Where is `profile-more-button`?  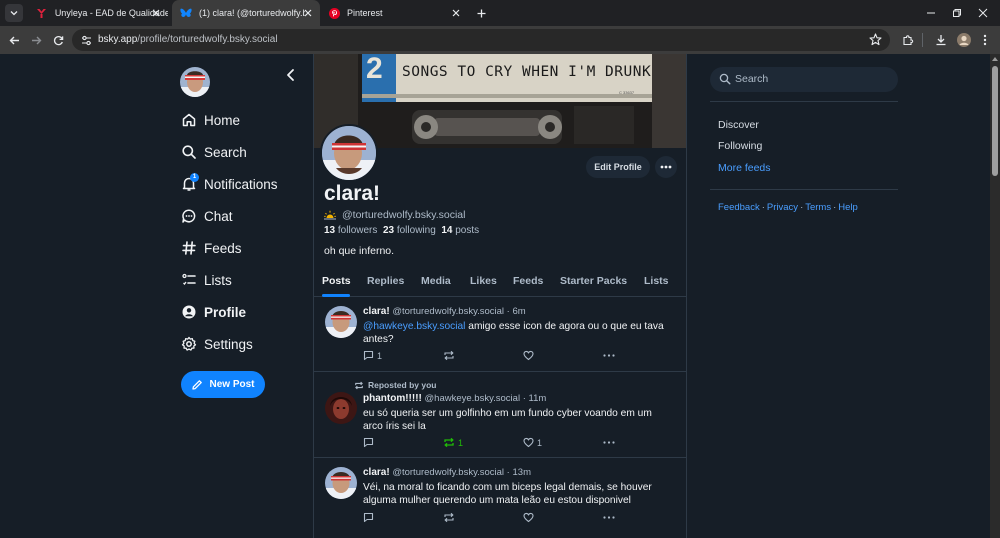
profile-more-button is located at coordinates (666, 167).